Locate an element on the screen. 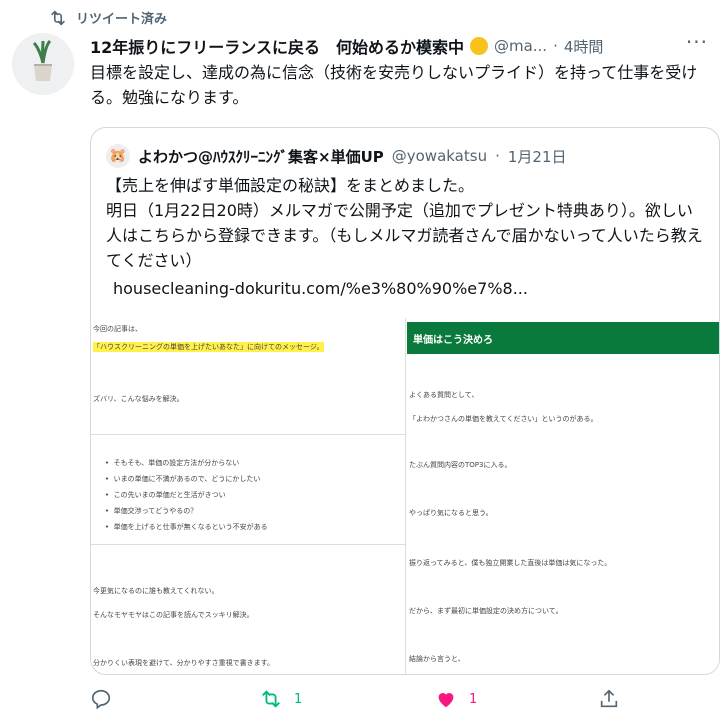 Image resolution: width=728 pixels, height=721 pixels. avatar is located at coordinates (43, 64).